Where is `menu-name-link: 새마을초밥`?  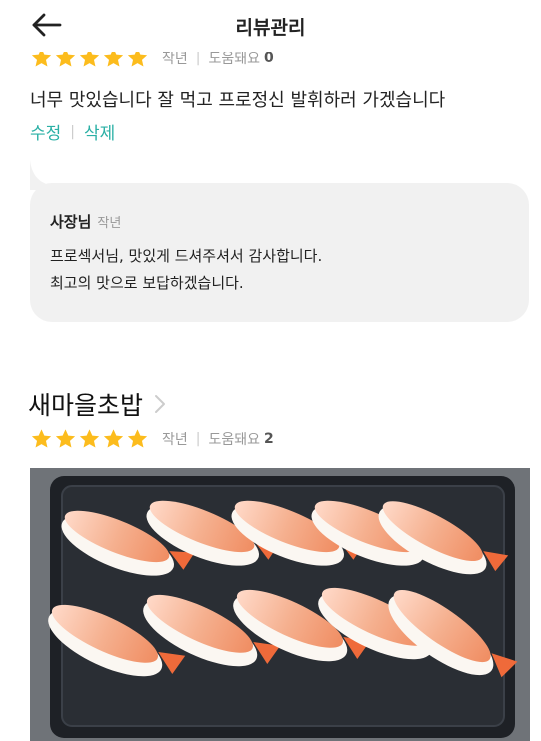 menu-name-link: 새마을초밥 is located at coordinates (97, 404).